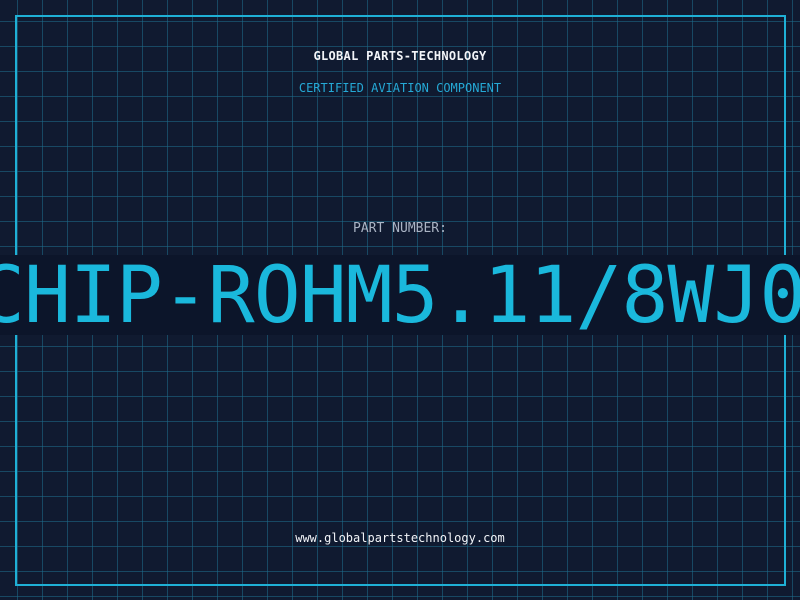 This screenshot has width=800, height=600. What do you see at coordinates (400, 88) in the screenshot?
I see `certification-subtitle: CERTIFIED AVIATION COMPONENT` at bounding box center [400, 88].